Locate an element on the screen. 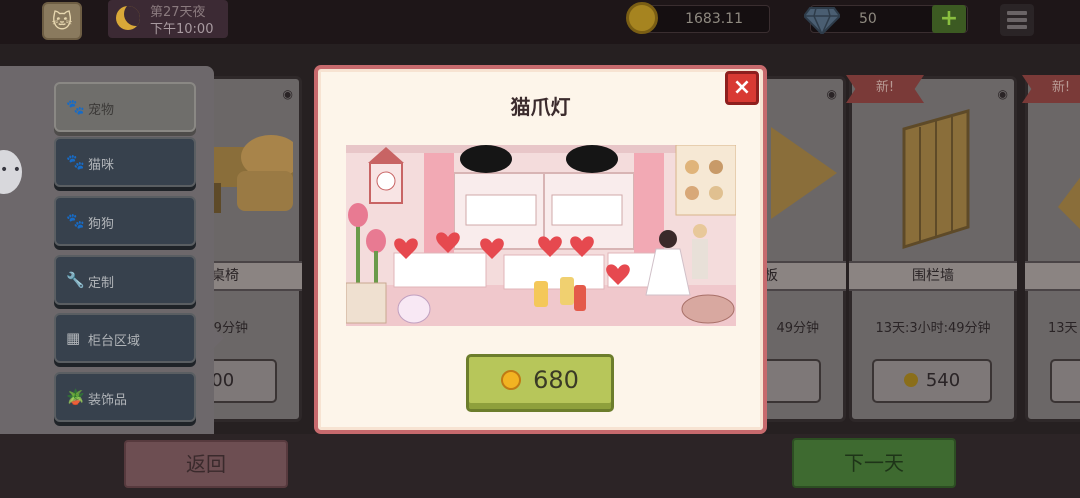  next-day-button: 下一天 is located at coordinates (874, 463).